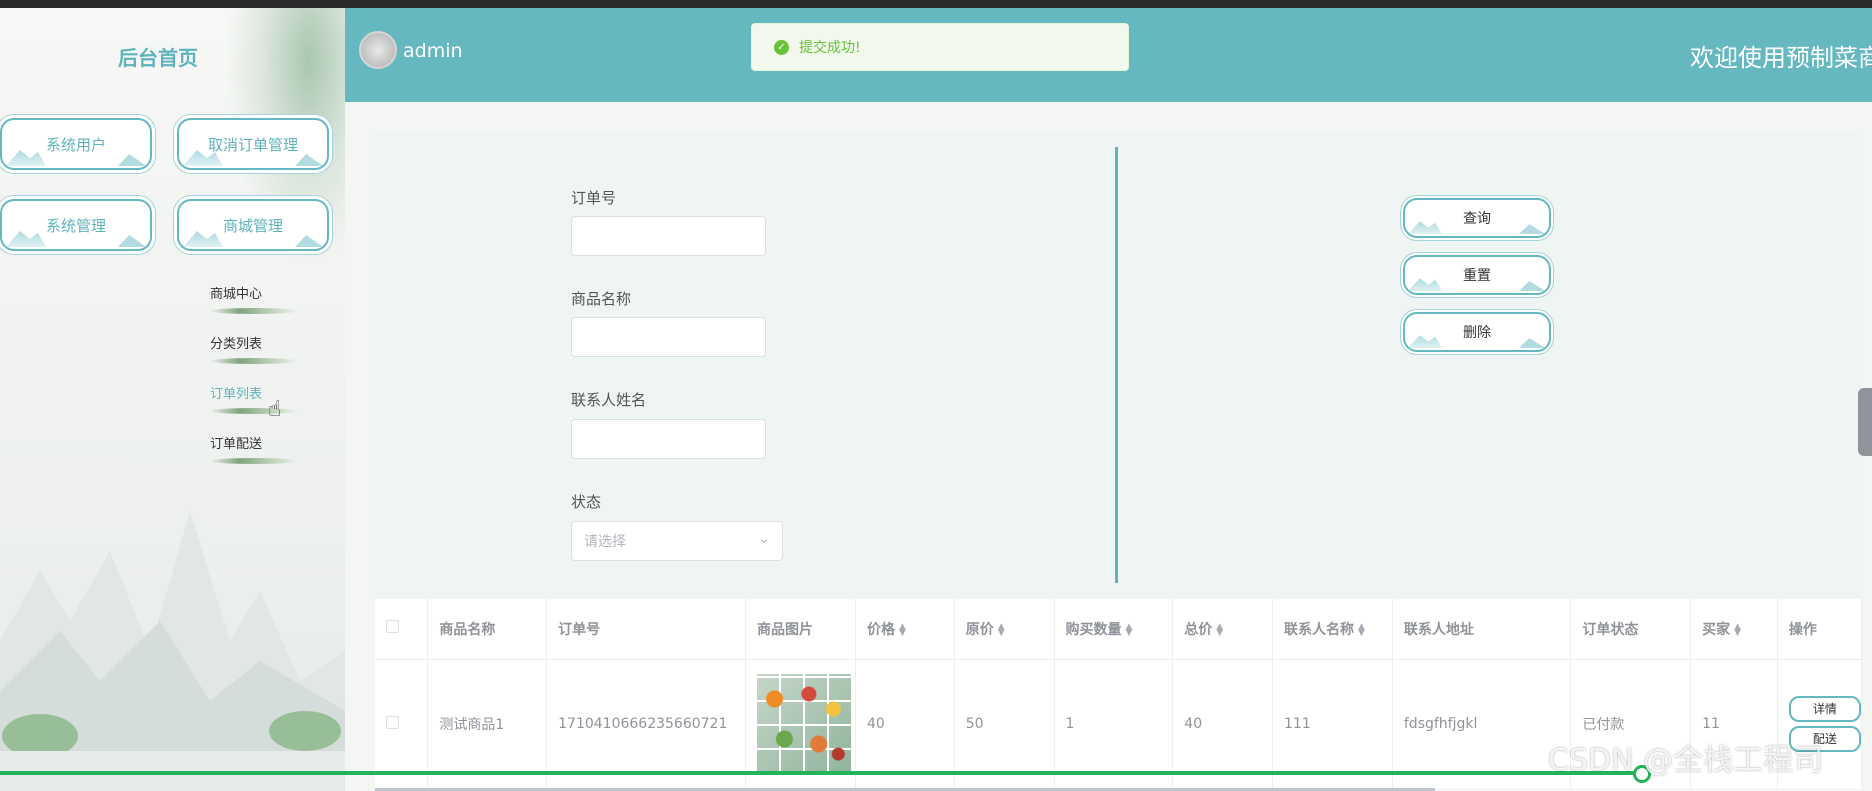  I want to click on side-drawer-tab, so click(1865, 422).